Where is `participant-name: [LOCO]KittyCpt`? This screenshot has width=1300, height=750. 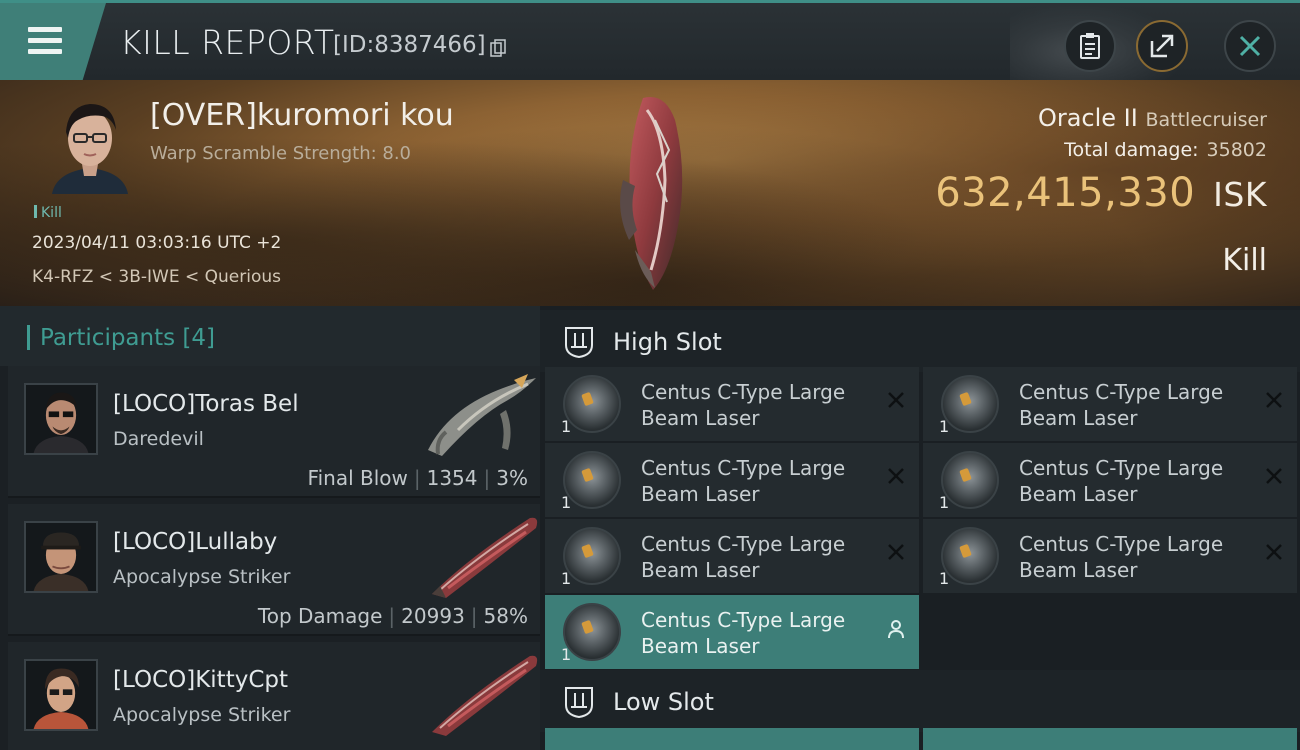
participant-name: [LOCO]KittyCpt is located at coordinates (200, 680).